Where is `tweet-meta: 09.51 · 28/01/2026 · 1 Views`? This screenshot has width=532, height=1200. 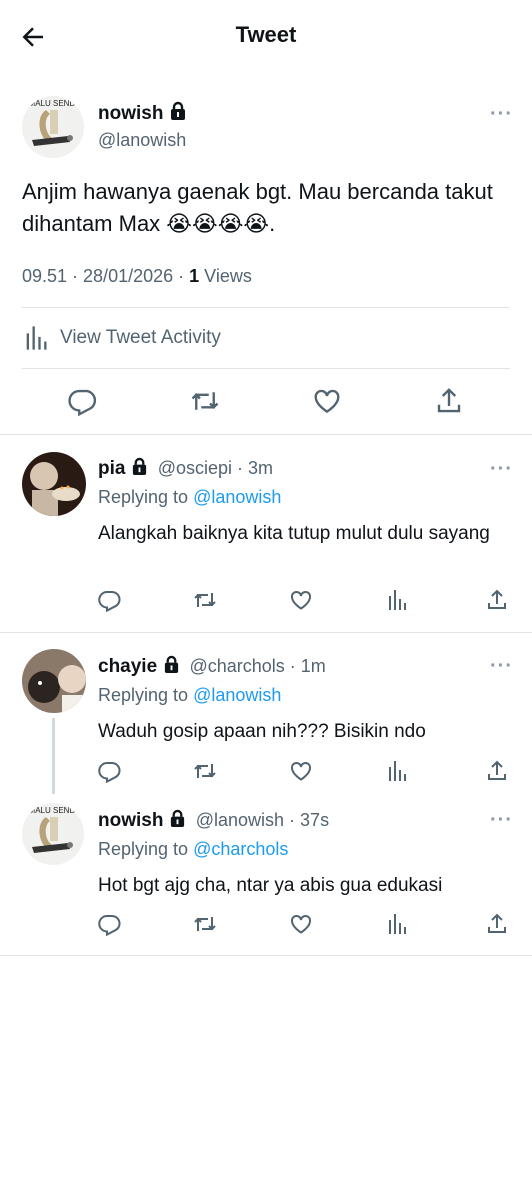
tweet-meta: 09.51 · 28/01/2026 · 1 Views is located at coordinates (137, 276).